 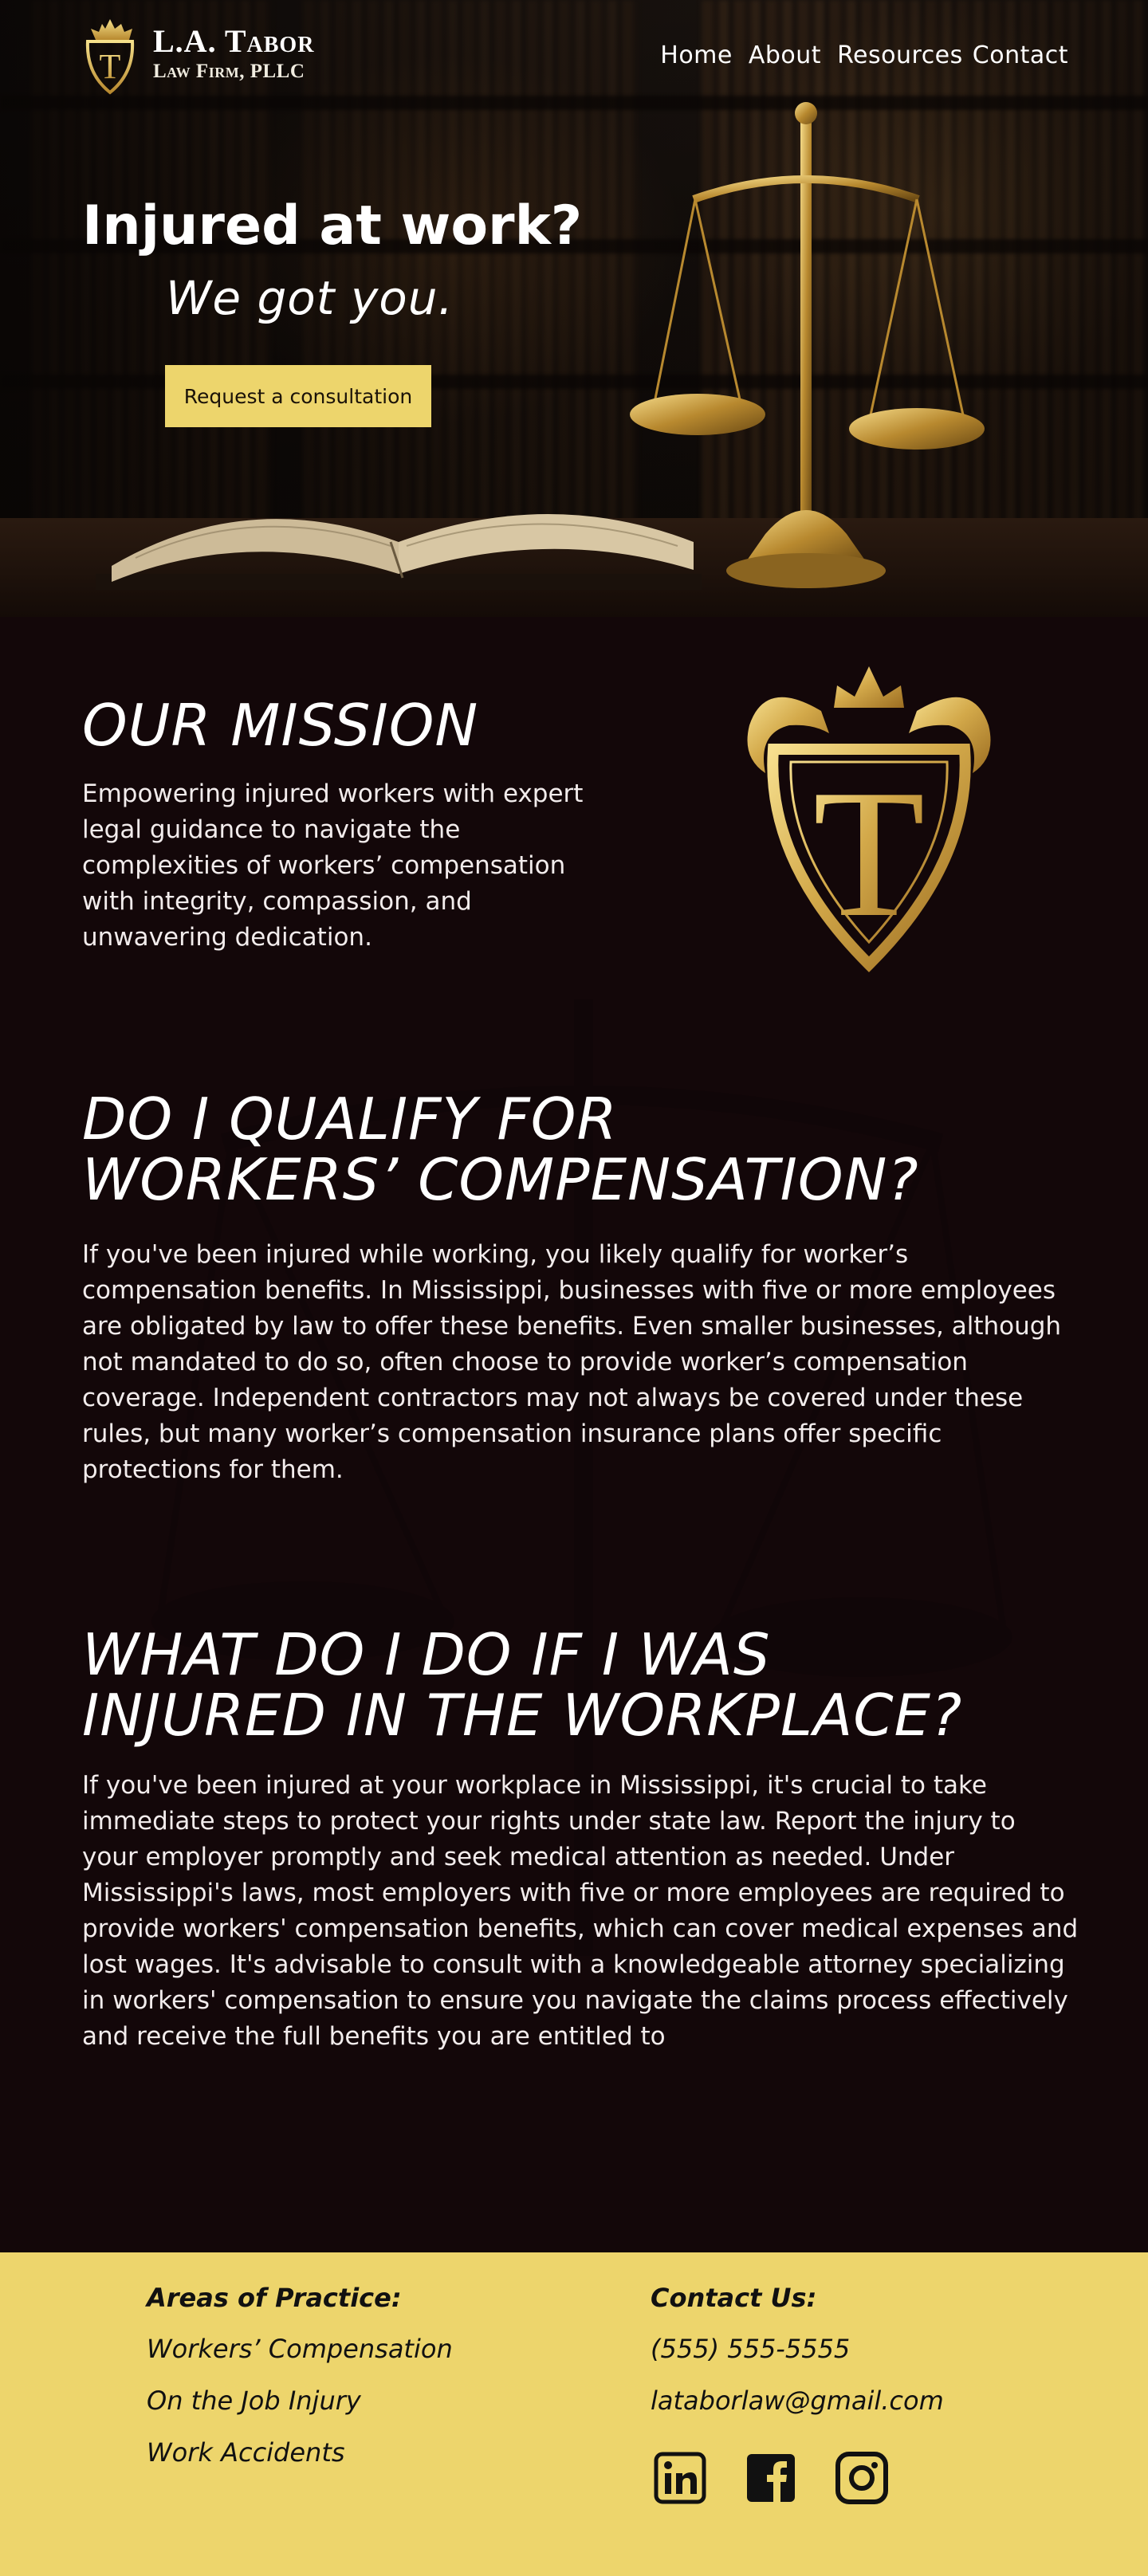 What do you see at coordinates (399, 552) in the screenshot?
I see `open-book-image` at bounding box center [399, 552].